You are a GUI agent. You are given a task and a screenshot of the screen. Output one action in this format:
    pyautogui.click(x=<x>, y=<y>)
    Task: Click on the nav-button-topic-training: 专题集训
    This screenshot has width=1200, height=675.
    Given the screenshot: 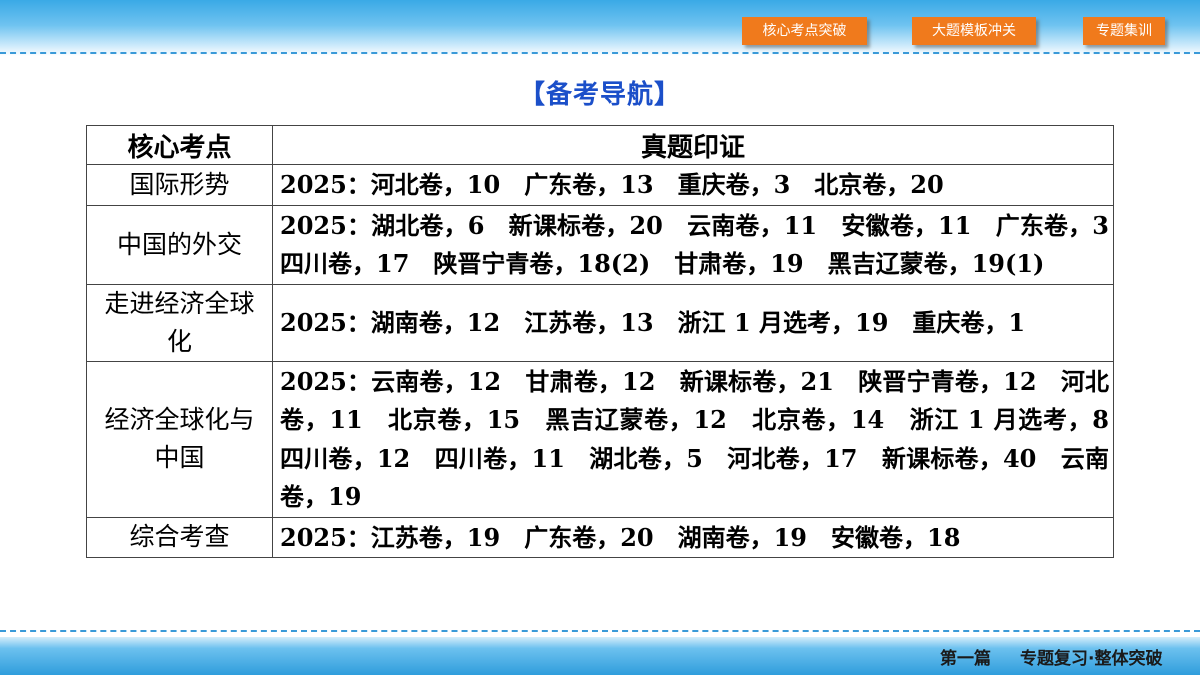 What is the action you would take?
    pyautogui.click(x=1124, y=31)
    